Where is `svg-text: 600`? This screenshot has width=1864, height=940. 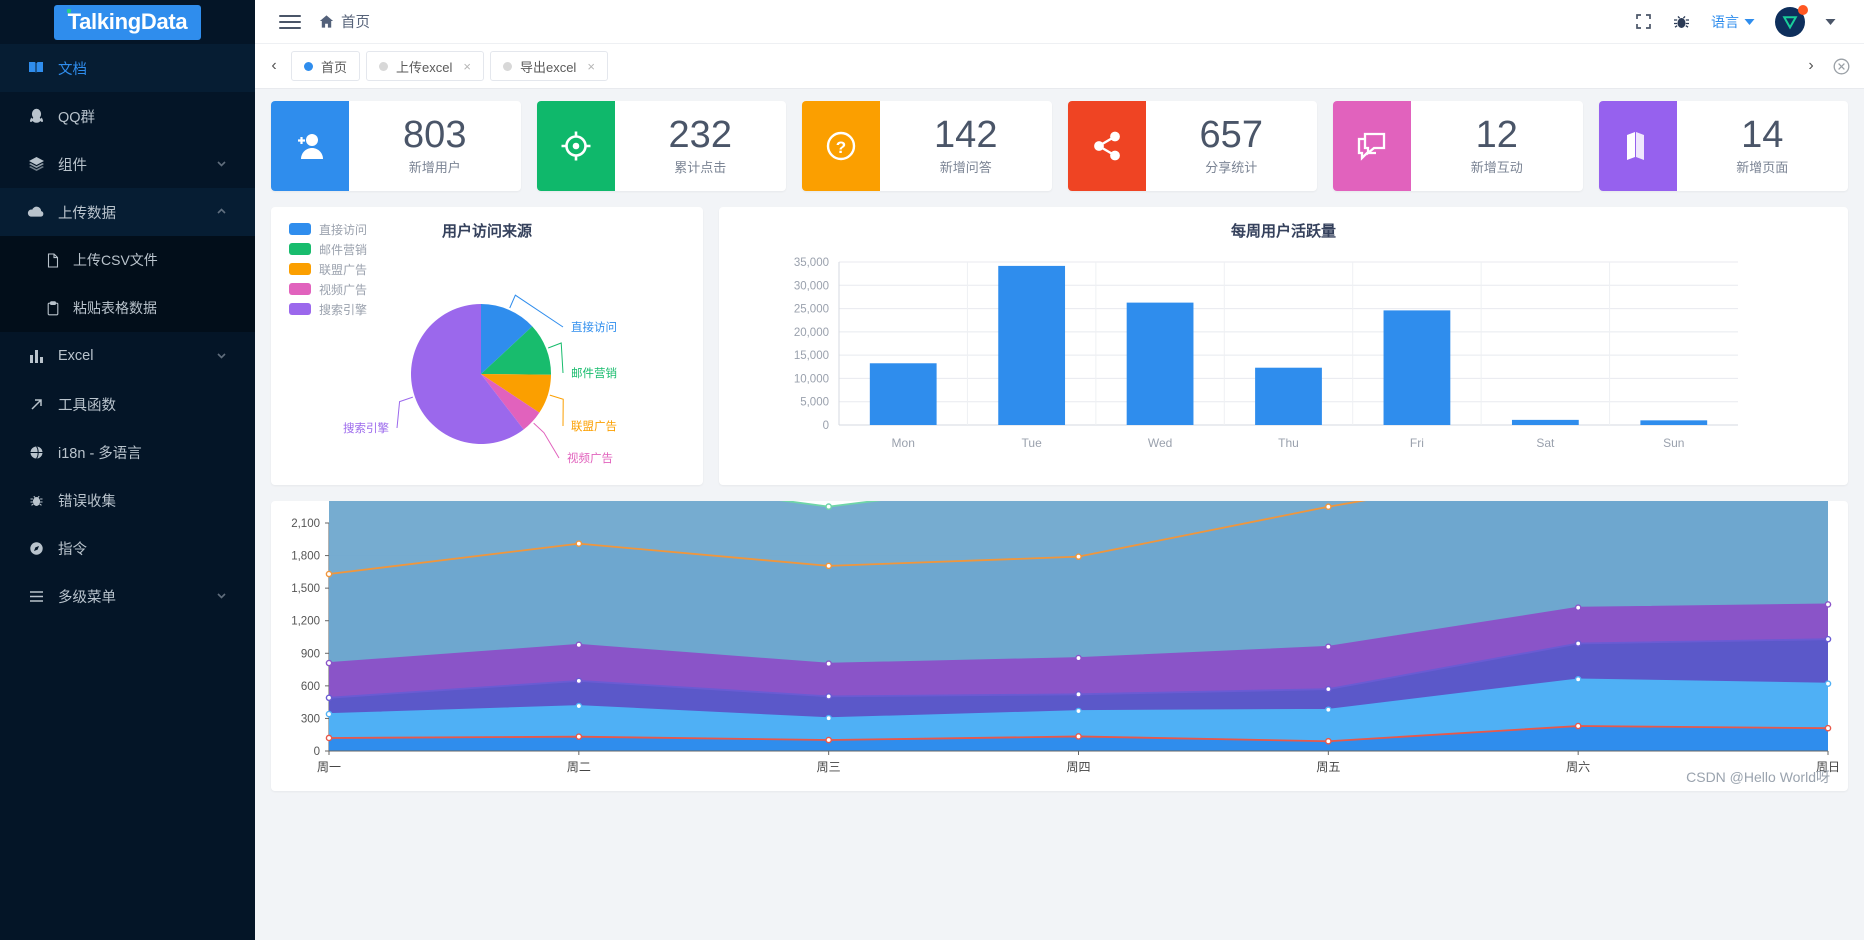
svg-text: 600 is located at coordinates (310, 687).